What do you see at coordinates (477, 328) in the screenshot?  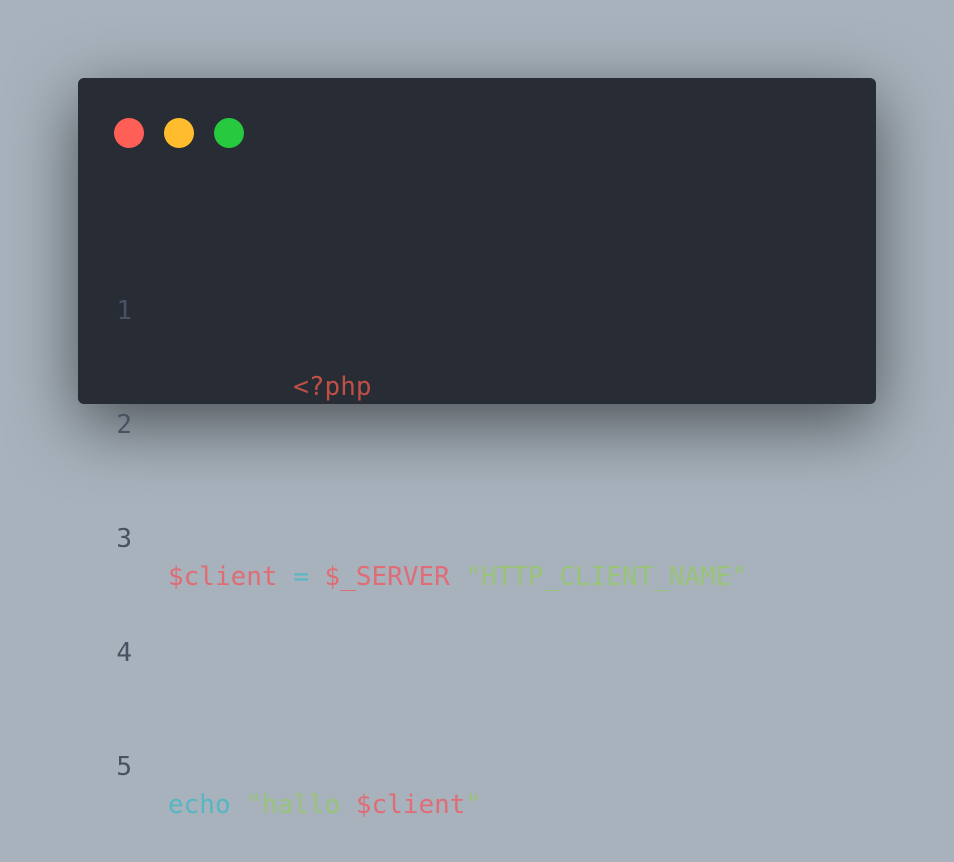 I see `code-line: 1 <?php` at bounding box center [477, 328].